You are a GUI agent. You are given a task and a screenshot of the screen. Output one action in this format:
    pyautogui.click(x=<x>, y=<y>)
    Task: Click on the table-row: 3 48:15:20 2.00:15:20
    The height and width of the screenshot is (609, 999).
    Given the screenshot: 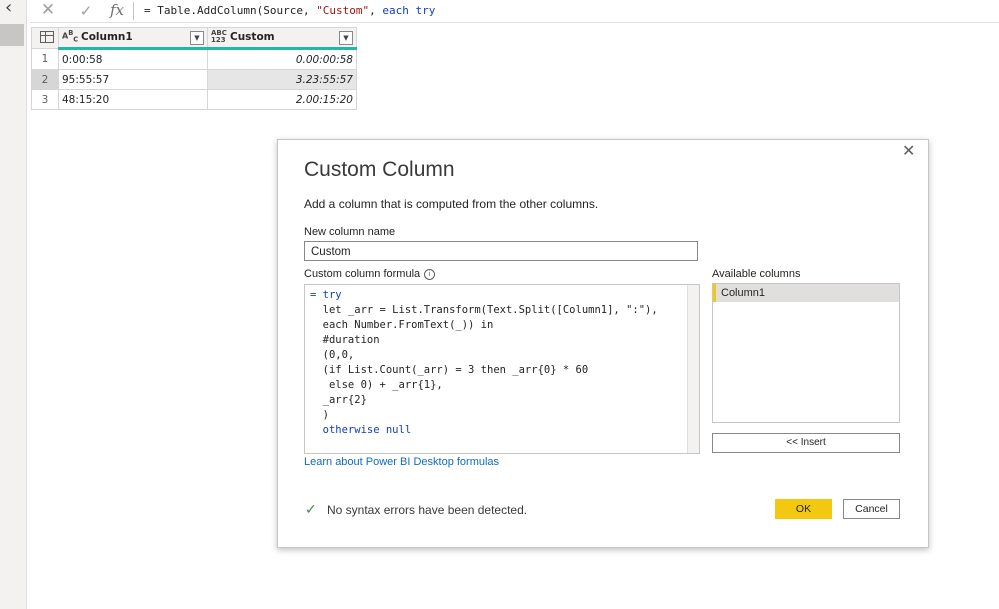 What is the action you would take?
    pyautogui.click(x=194, y=99)
    